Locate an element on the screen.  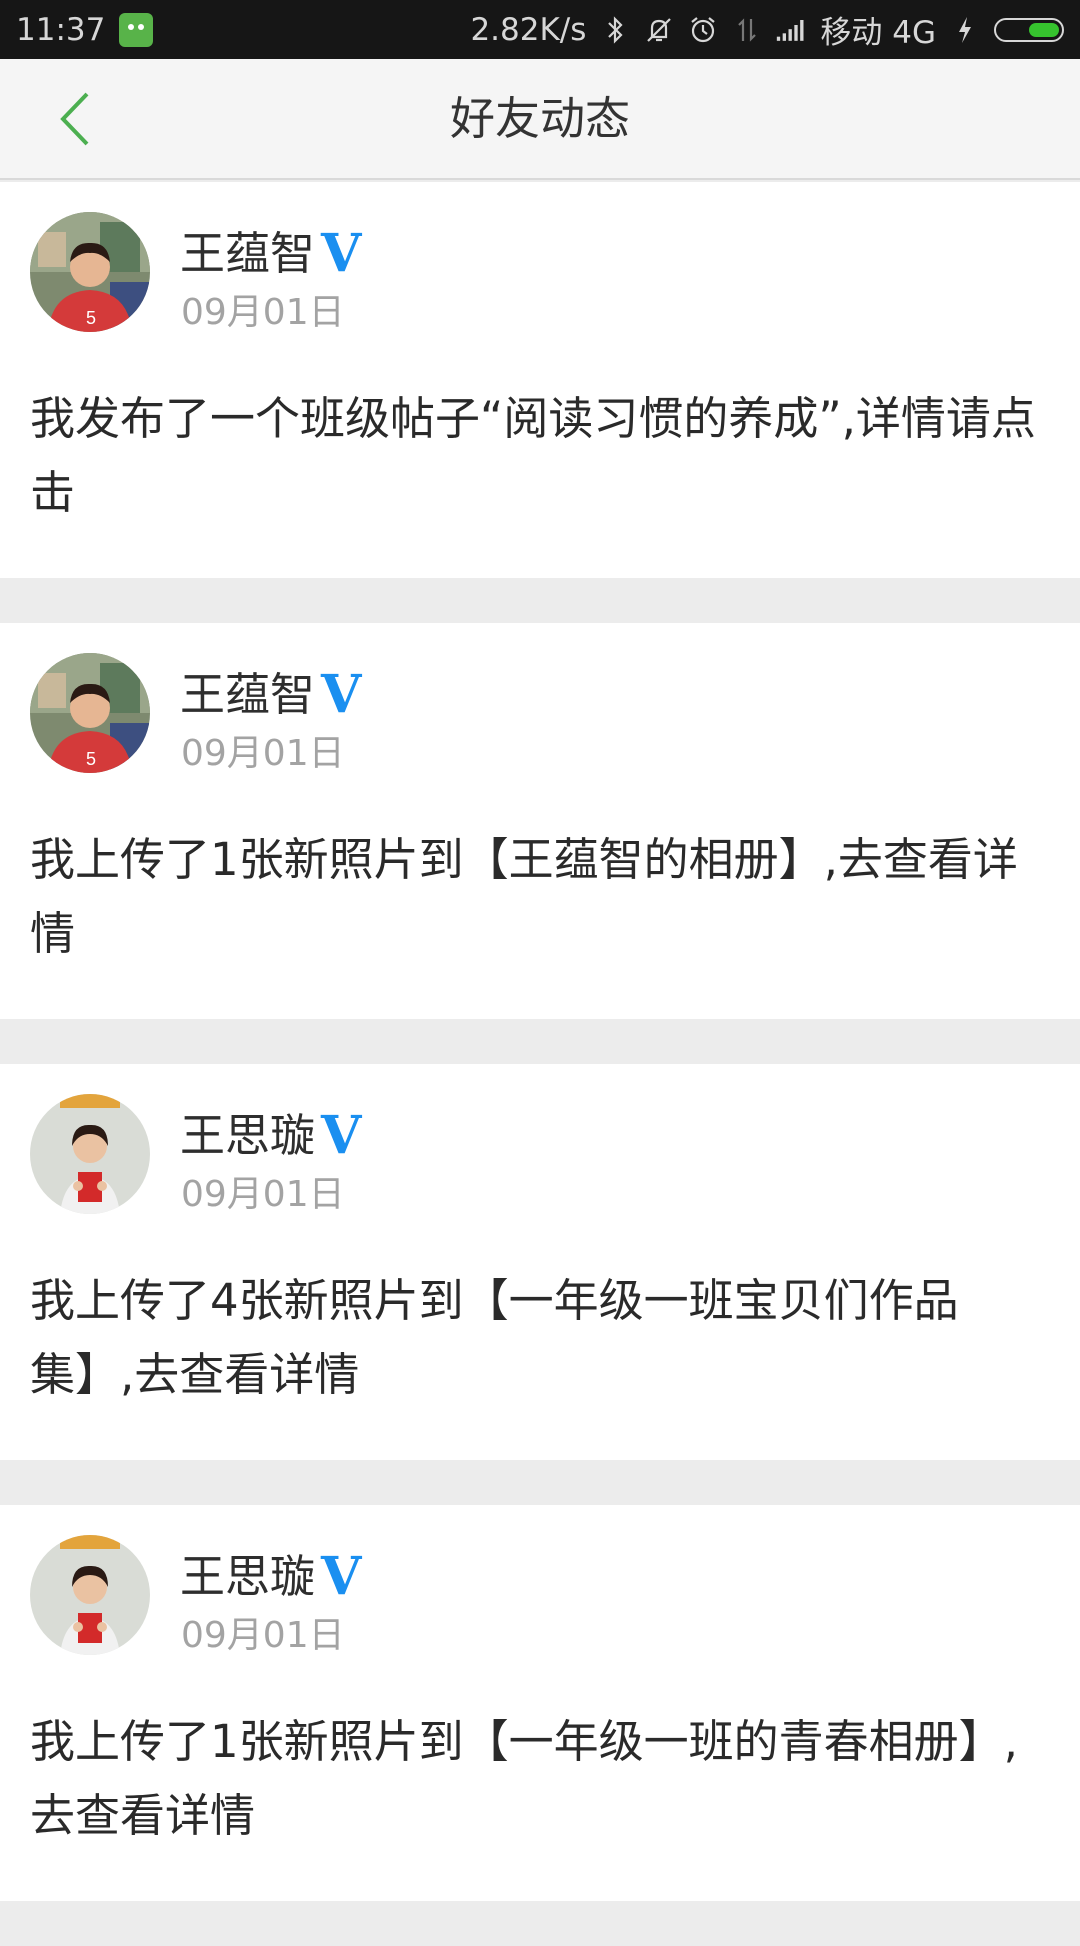
title-bar: 好友动态 is located at coordinates (540, 119).